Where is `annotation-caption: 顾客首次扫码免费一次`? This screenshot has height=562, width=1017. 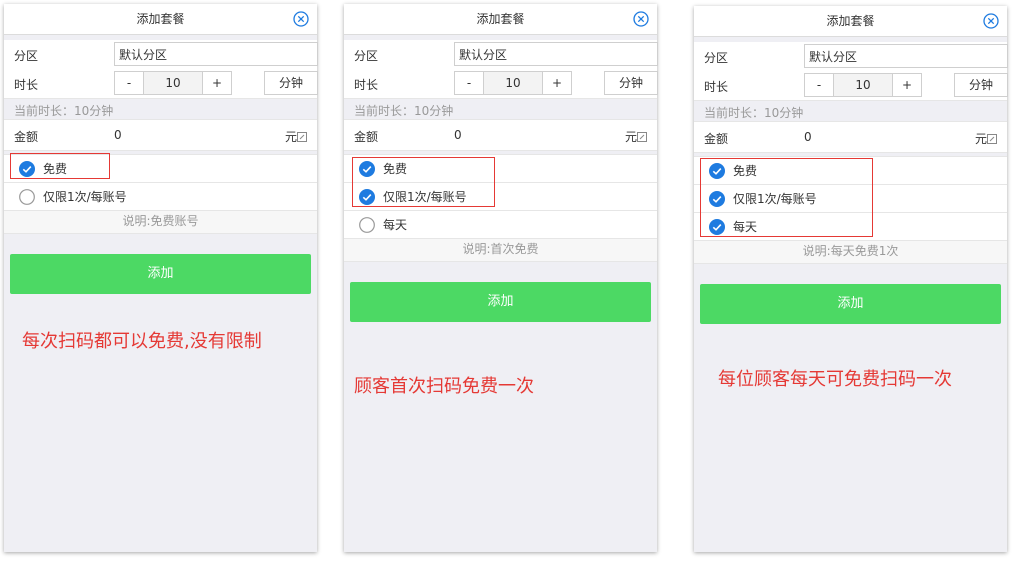 annotation-caption: 顾客首次扫码免费一次 is located at coordinates (444, 386).